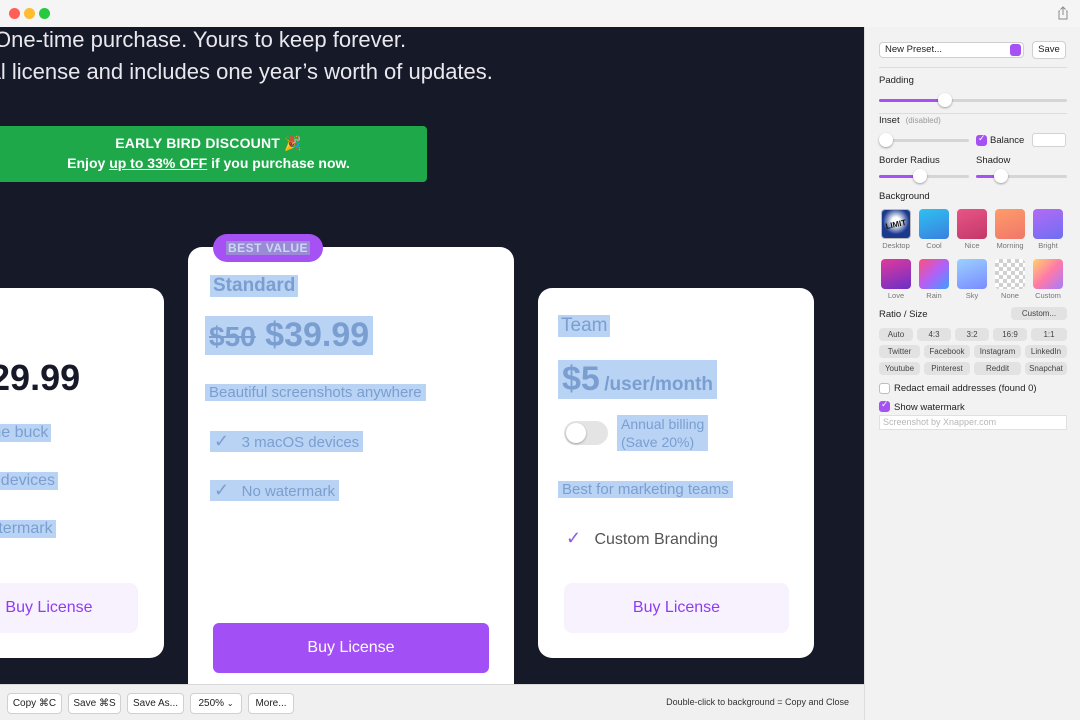 The width and height of the screenshot is (1080, 720). I want to click on team-tagline-text: Best for marketing teams, so click(645, 489).